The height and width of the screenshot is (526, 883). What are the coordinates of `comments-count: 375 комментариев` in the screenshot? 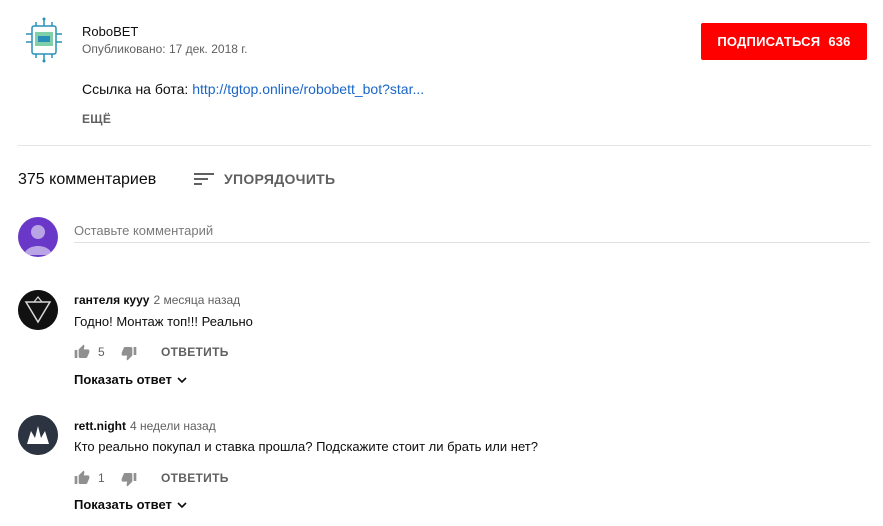 It's located at (87, 179).